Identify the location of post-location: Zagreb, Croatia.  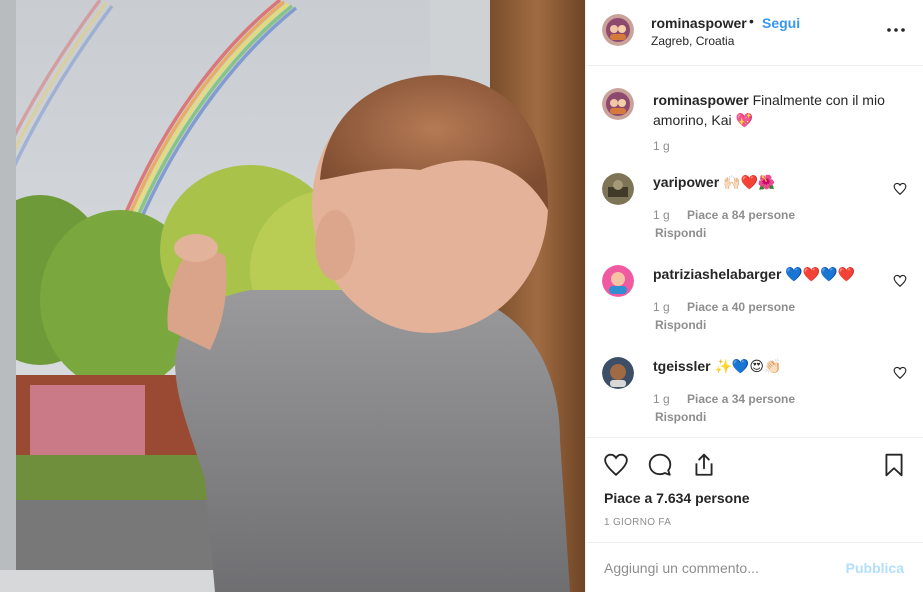
(692, 41).